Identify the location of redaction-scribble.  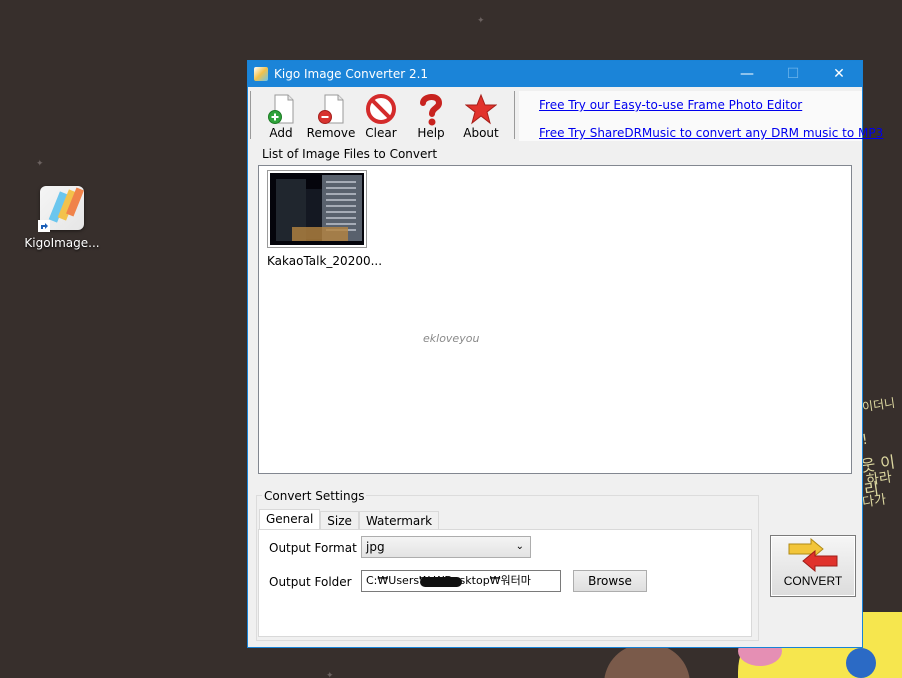
(441, 582).